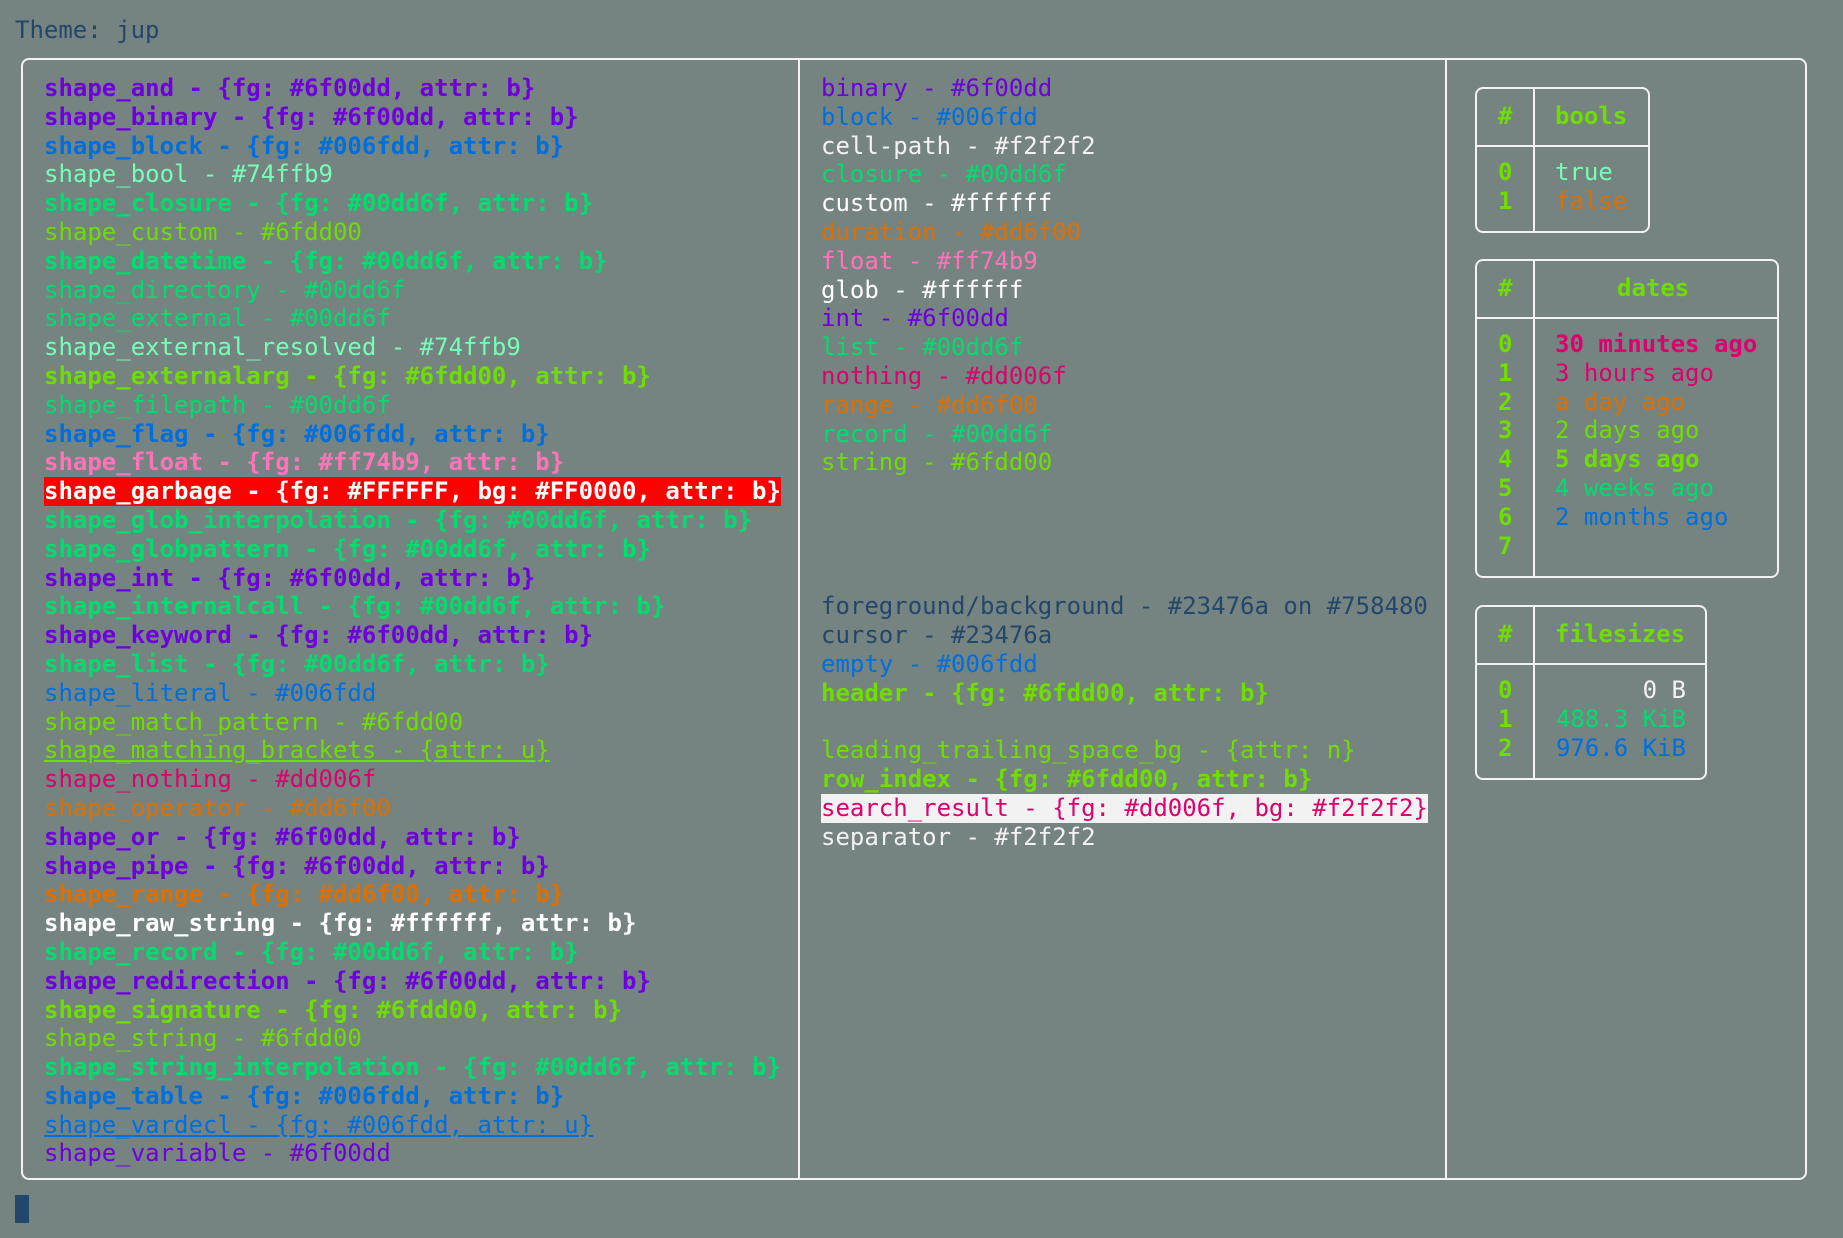  I want to click on filesizes-value-header: filesizes, so click(1620, 634).